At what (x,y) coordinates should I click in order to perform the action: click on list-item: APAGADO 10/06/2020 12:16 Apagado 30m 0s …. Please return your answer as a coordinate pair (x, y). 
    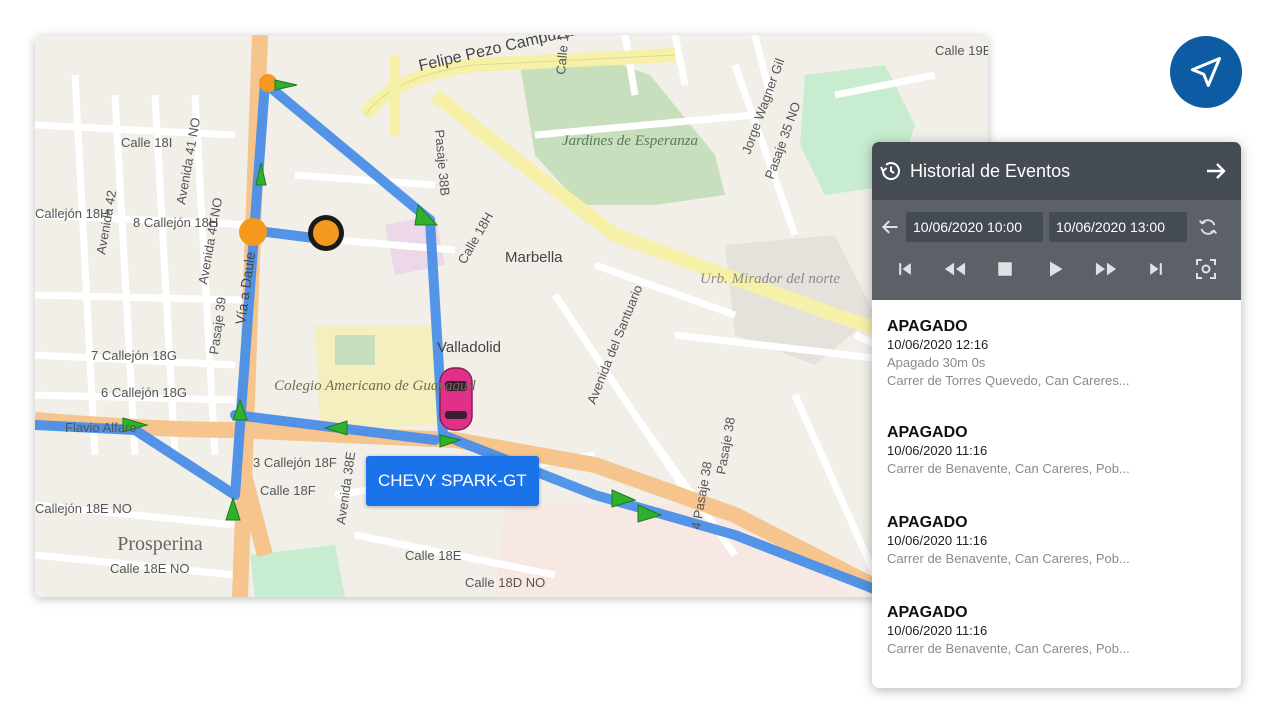
    Looking at the image, I should click on (1056, 354).